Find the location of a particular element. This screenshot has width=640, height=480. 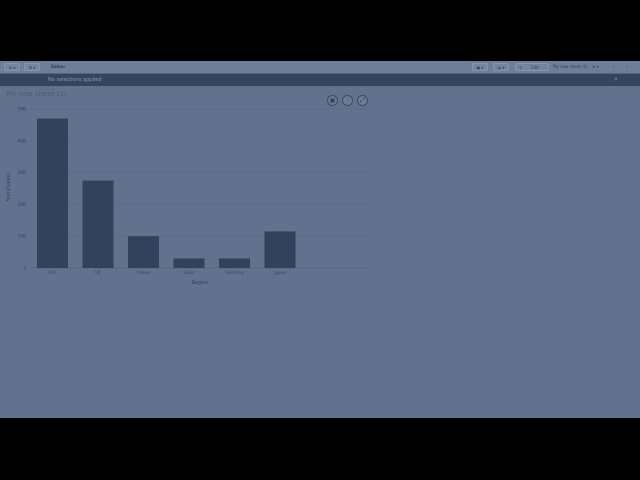

bar-germany is located at coordinates (234, 263).